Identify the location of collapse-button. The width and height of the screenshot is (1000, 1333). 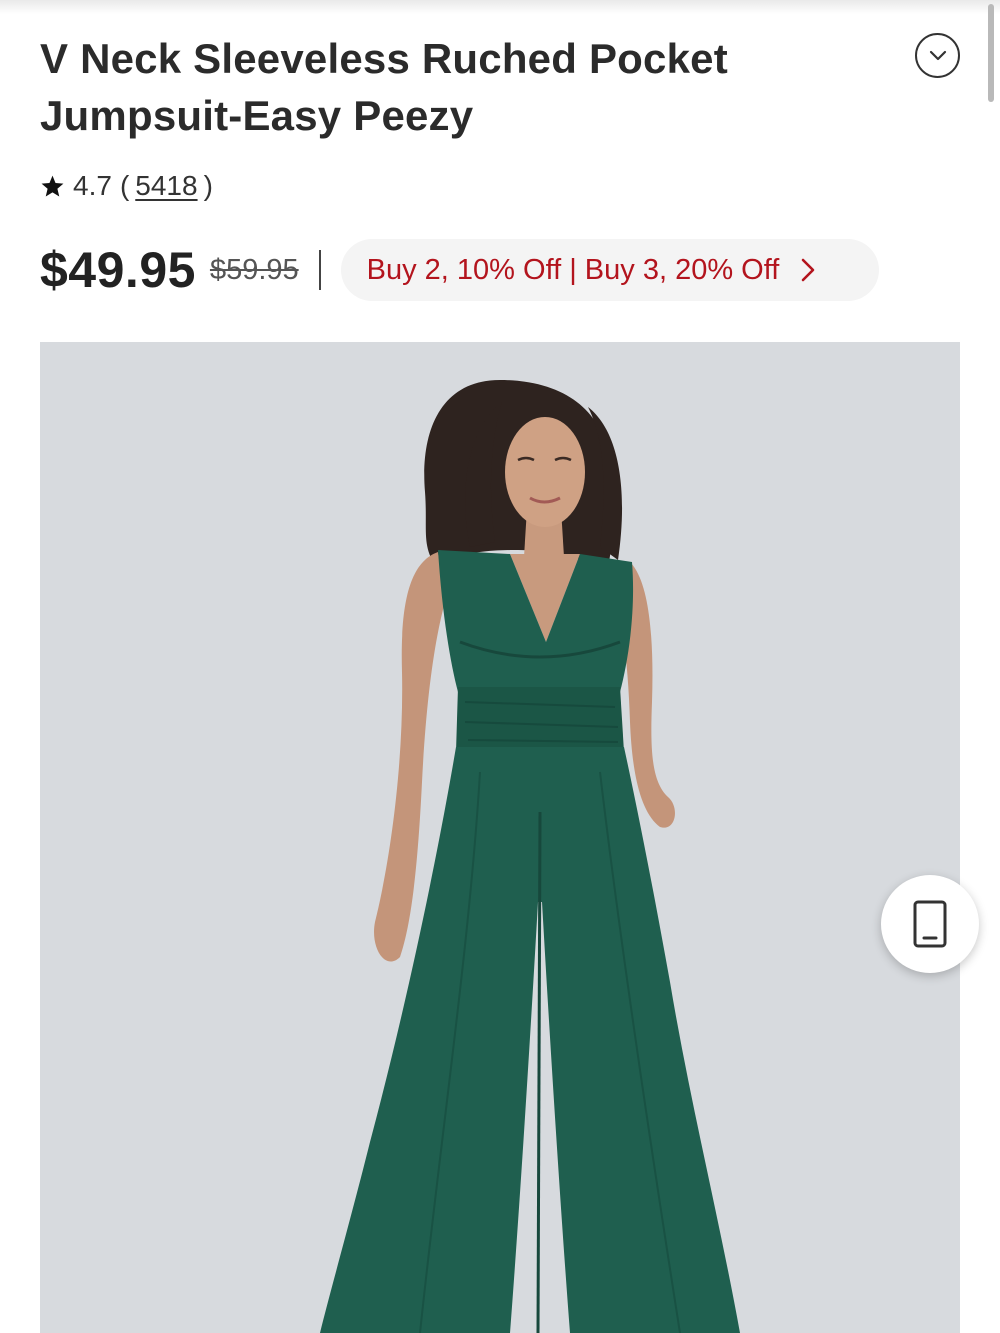
(937, 55).